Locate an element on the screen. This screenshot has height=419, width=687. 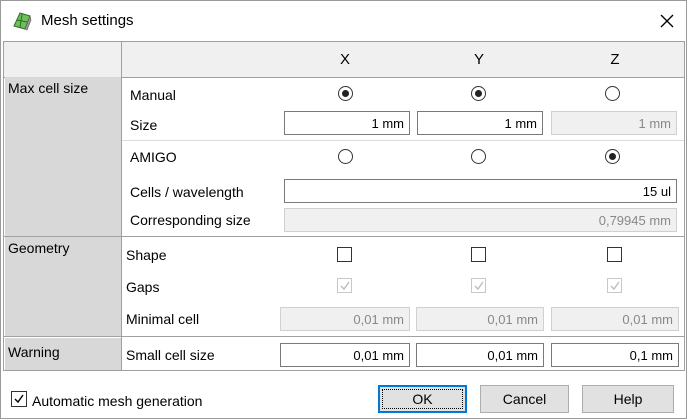
ok-button: OK is located at coordinates (422, 399).